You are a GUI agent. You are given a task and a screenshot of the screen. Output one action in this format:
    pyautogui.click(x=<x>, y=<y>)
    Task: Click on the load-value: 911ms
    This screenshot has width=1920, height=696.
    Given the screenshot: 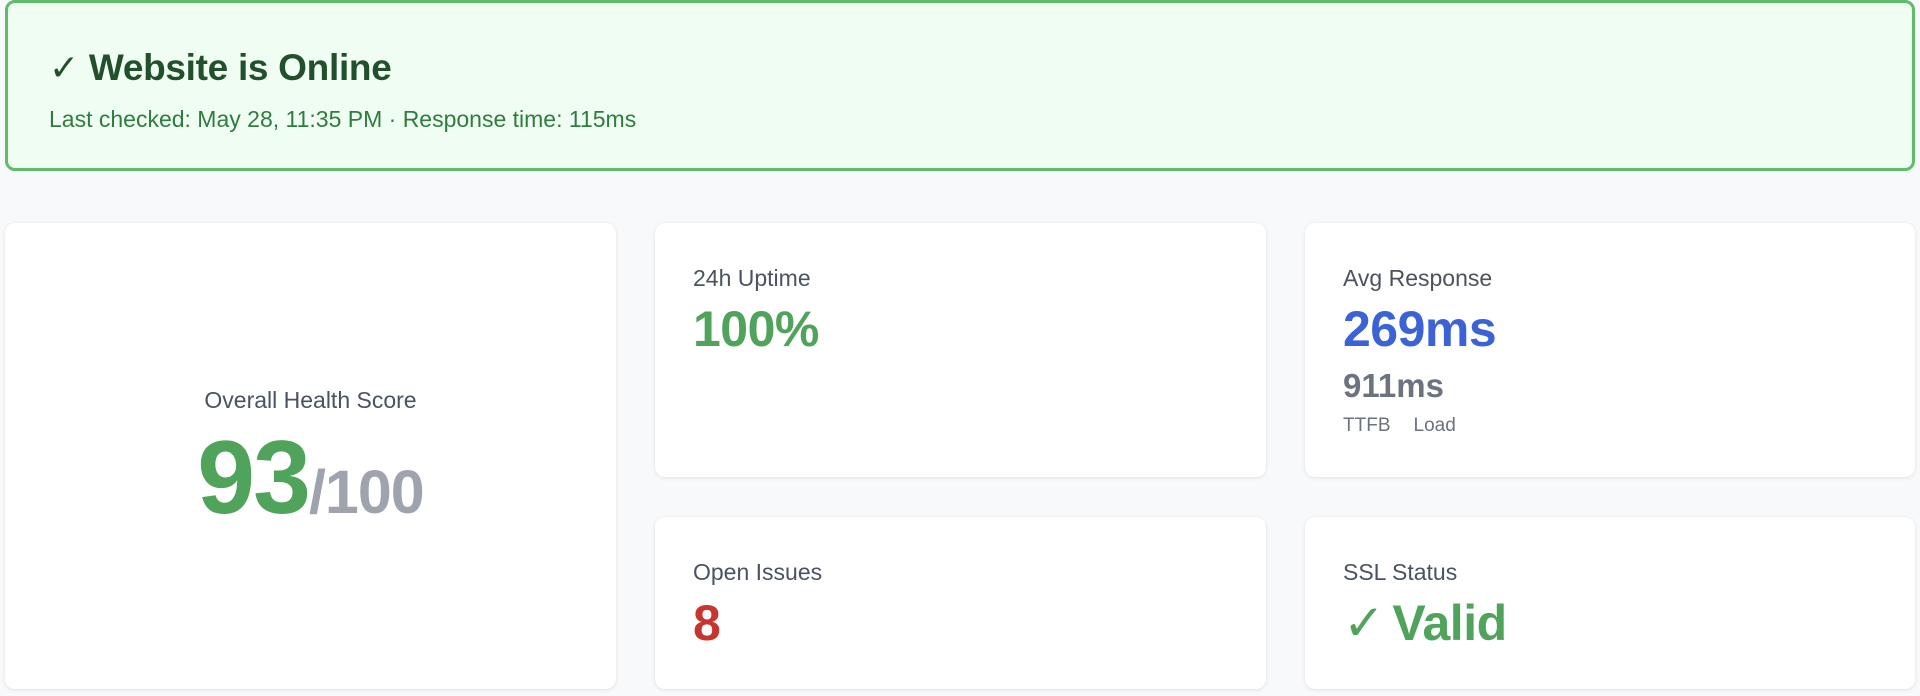 What is the action you would take?
    pyautogui.click(x=1393, y=385)
    